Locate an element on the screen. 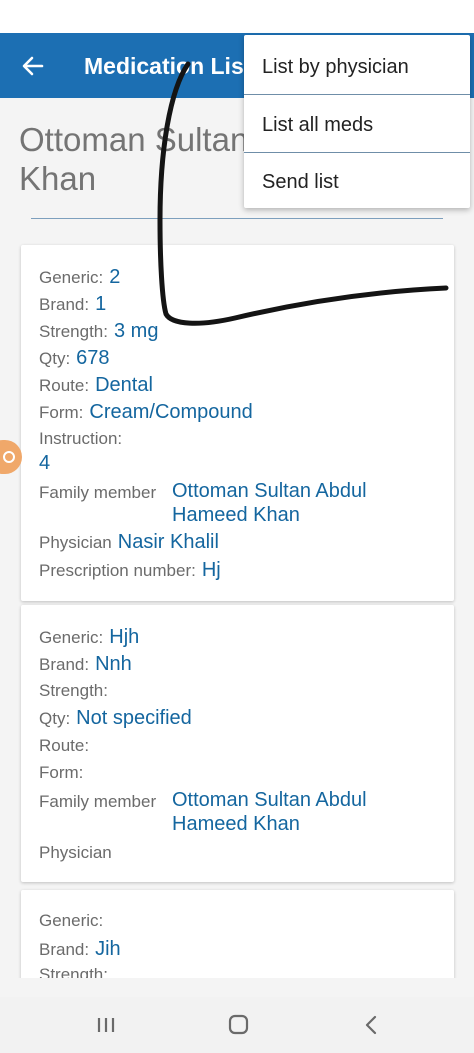  qty-row: Qty: 678 is located at coordinates (74, 358).